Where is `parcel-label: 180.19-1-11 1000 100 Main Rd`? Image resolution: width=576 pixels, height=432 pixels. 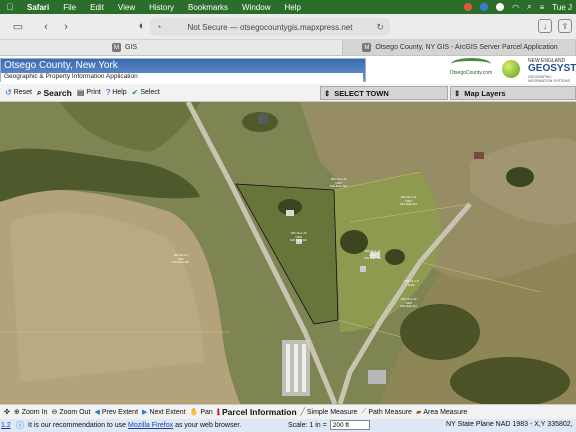 parcel-label: 180.19-1-11 1000 100 Main Rd is located at coordinates (408, 201).